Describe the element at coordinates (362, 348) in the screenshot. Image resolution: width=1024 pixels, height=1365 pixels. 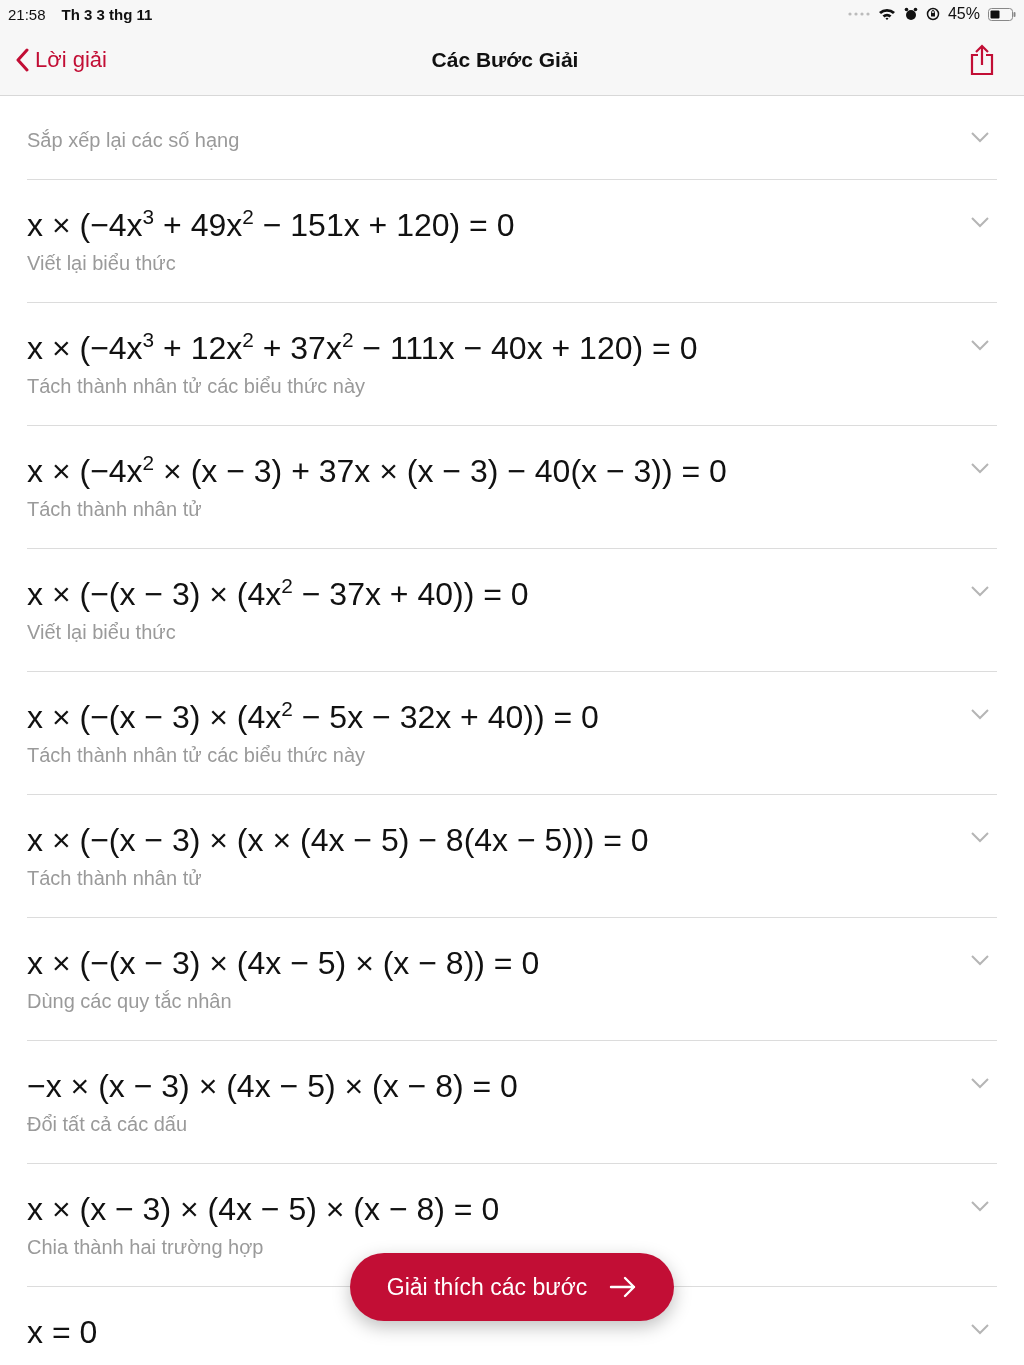
I see `math-expression: x × (−4x$^{3}$ + 12x$^{2}$ + 37x$^{2}$ − 111x − 40x + 120) = 0` at that location.